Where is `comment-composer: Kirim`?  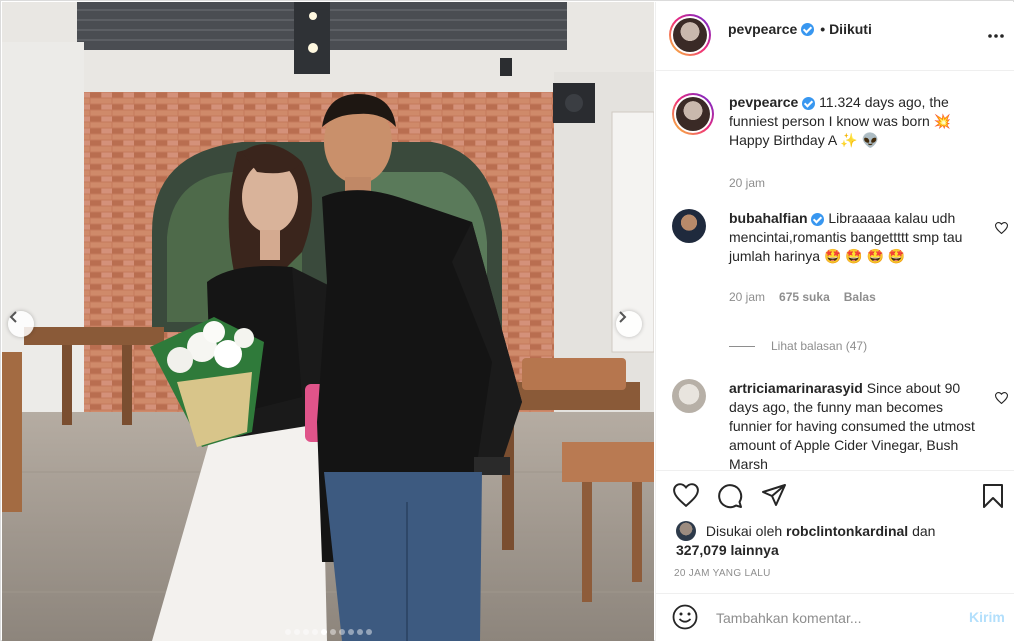
comment-composer: Kirim is located at coordinates (835, 617).